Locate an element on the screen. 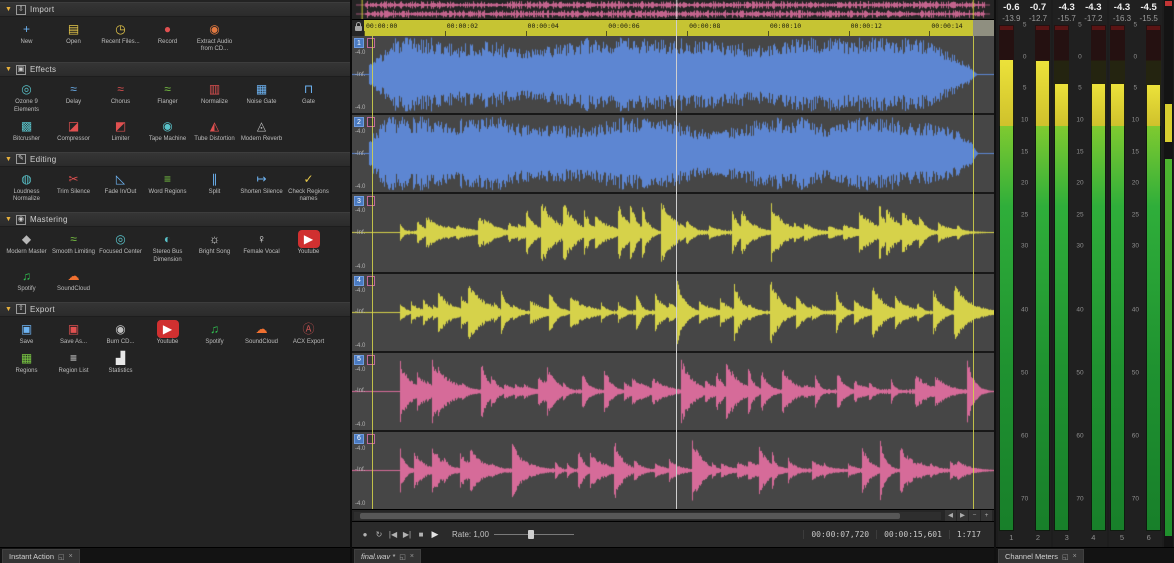 The width and height of the screenshot is (1174, 563). zoom-in-button: + is located at coordinates (986, 515).